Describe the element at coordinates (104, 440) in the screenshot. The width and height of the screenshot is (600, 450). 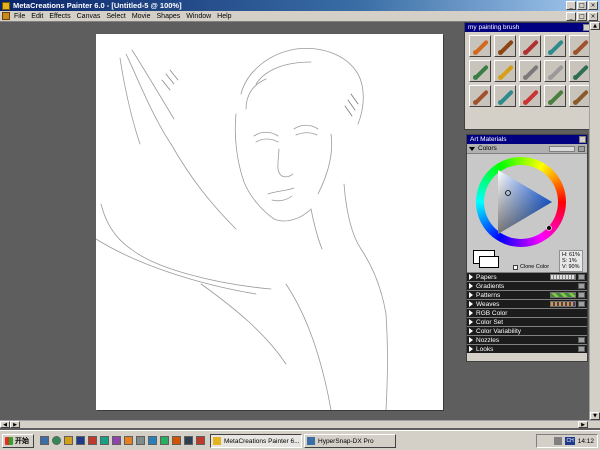
I see `network-icon` at that location.